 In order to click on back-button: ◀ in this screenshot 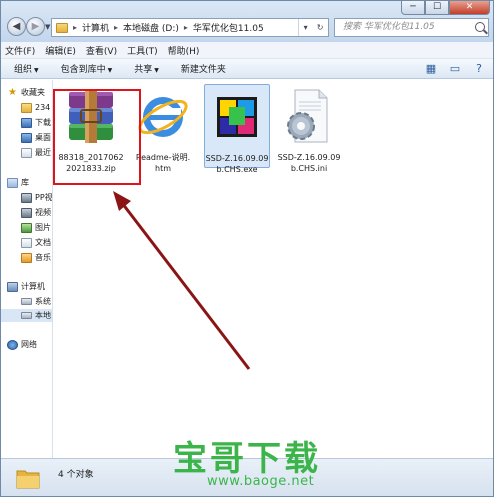, I will do `click(16, 26)`.